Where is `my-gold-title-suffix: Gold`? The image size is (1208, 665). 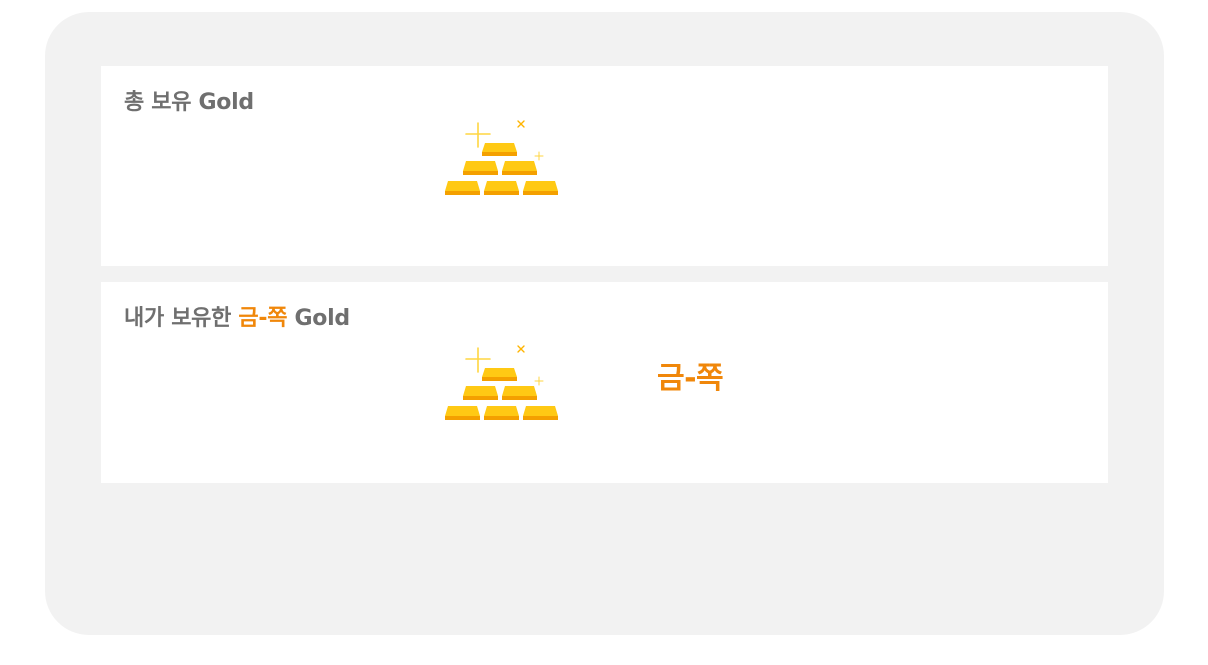 my-gold-title-suffix: Gold is located at coordinates (322, 318).